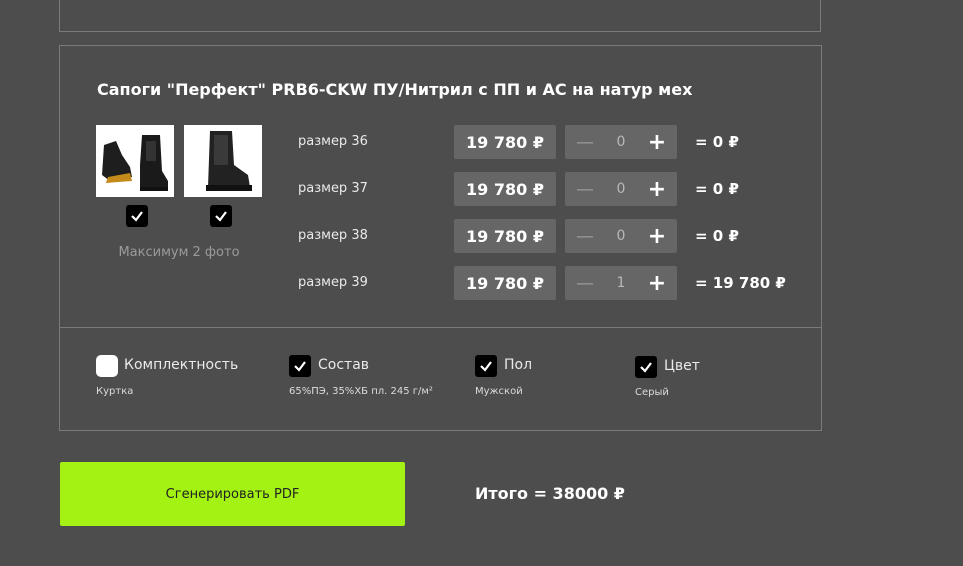 Image resolution: width=963 pixels, height=566 pixels. What do you see at coordinates (115, 391) in the screenshot?
I see `attribute-value: Куртка` at bounding box center [115, 391].